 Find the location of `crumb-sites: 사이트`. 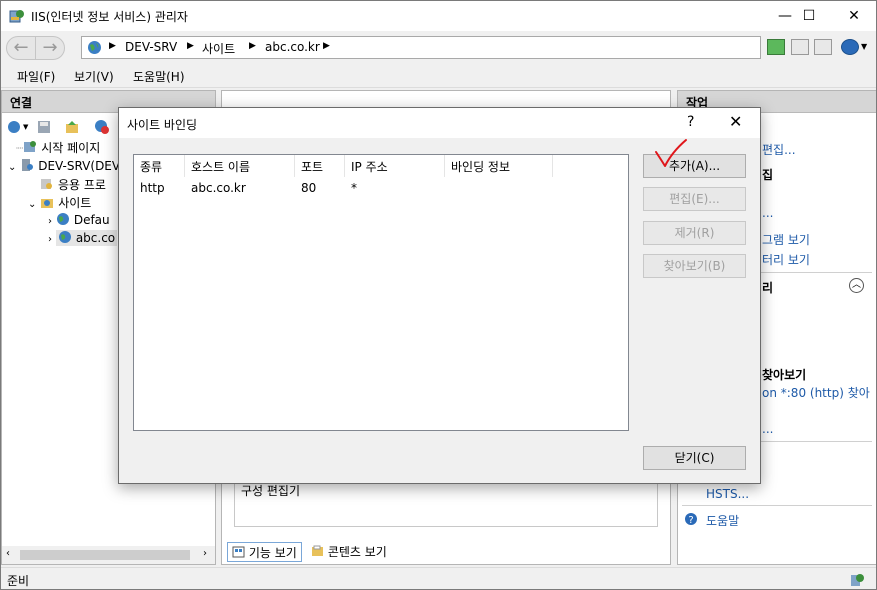

crumb-sites: 사이트 is located at coordinates (218, 48).